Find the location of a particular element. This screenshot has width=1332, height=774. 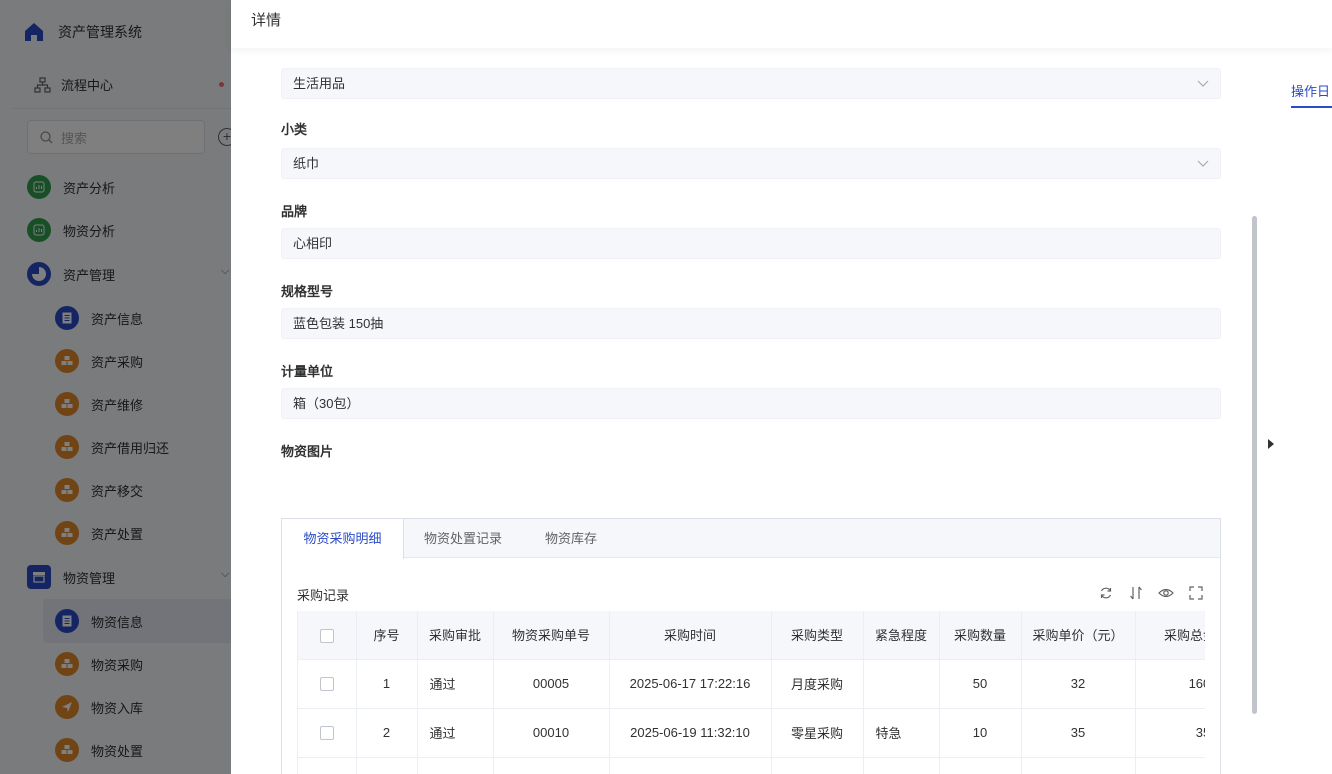

tab-purchase-details: 物资采购明细 is located at coordinates (343, 539).